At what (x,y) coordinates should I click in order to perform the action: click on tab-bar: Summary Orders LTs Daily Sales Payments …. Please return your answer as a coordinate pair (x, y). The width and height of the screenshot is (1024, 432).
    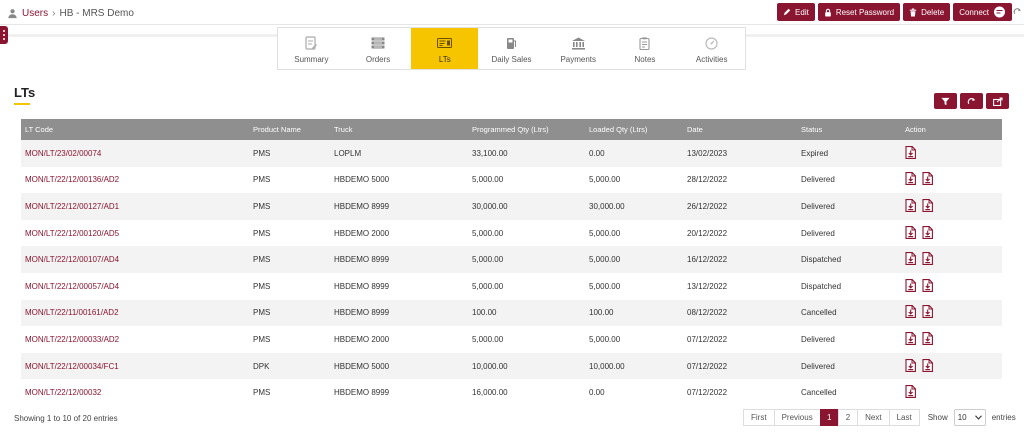
    Looking at the image, I should click on (511, 48).